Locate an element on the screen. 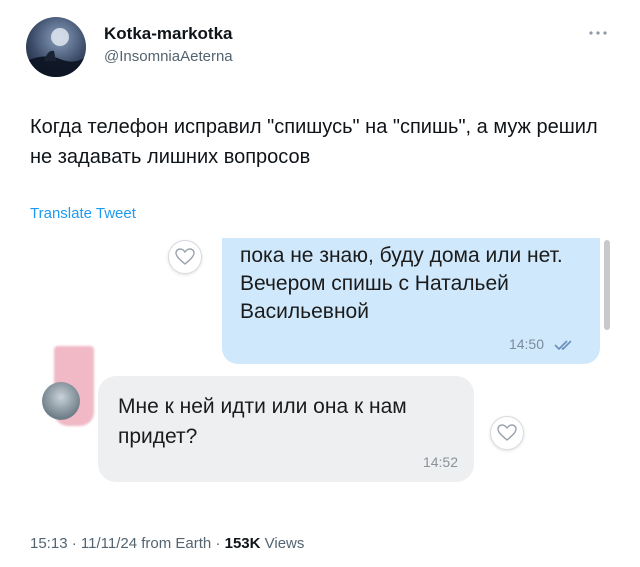 The height and width of the screenshot is (567, 640). double-check-icon is located at coordinates (563, 345).